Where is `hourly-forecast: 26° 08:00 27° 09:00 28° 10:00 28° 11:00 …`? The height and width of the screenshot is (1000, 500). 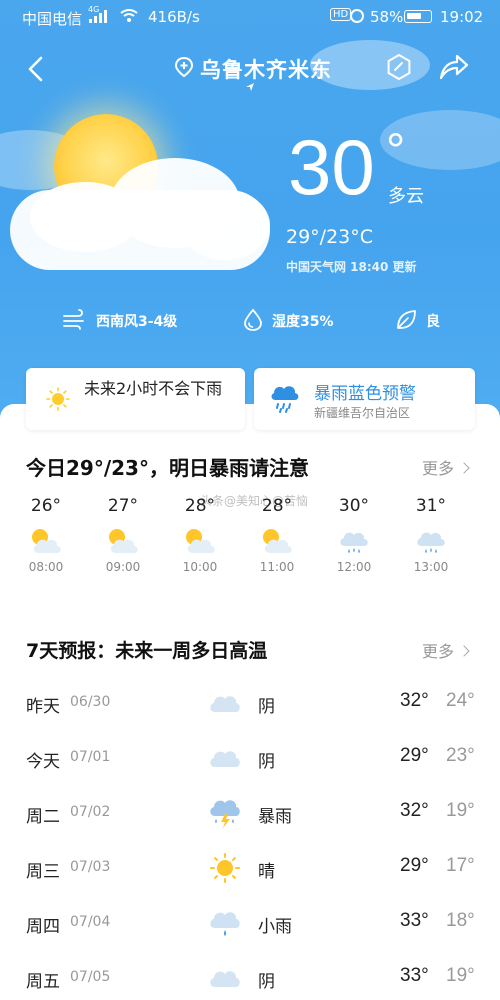
hourly-forecast: 26° 08:00 27° 09:00 28° 10:00 28° 11:00 … is located at coordinates (250, 546).